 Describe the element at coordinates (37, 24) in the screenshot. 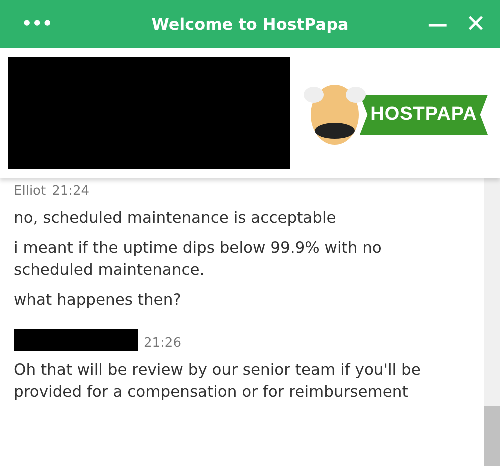

I see `menu-button: •••` at that location.